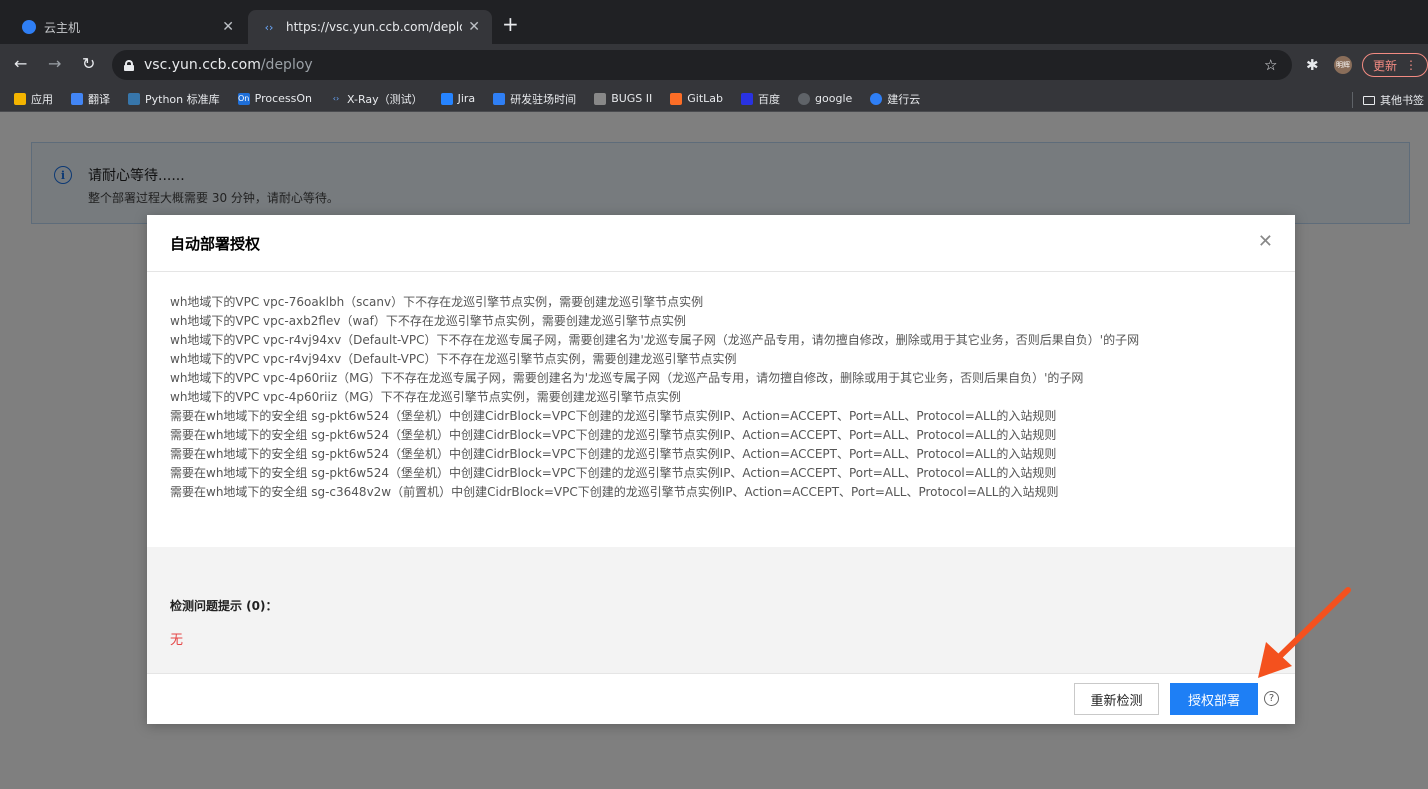 The image size is (1428, 789). What do you see at coordinates (224, 606) in the screenshot?
I see `check-title: 检测问题提示 (0)：` at bounding box center [224, 606].